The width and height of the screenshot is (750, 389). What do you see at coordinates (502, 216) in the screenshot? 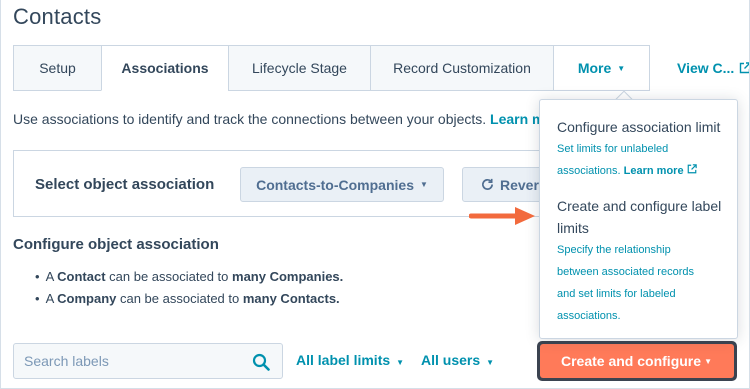
I see `arrow-right-icon` at bounding box center [502, 216].